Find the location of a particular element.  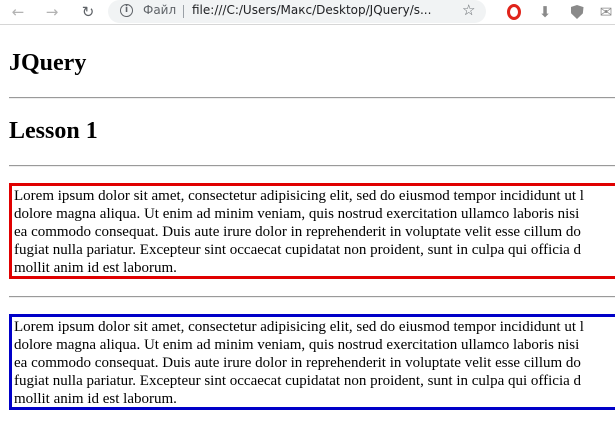

address-divider is located at coordinates (183, 11).